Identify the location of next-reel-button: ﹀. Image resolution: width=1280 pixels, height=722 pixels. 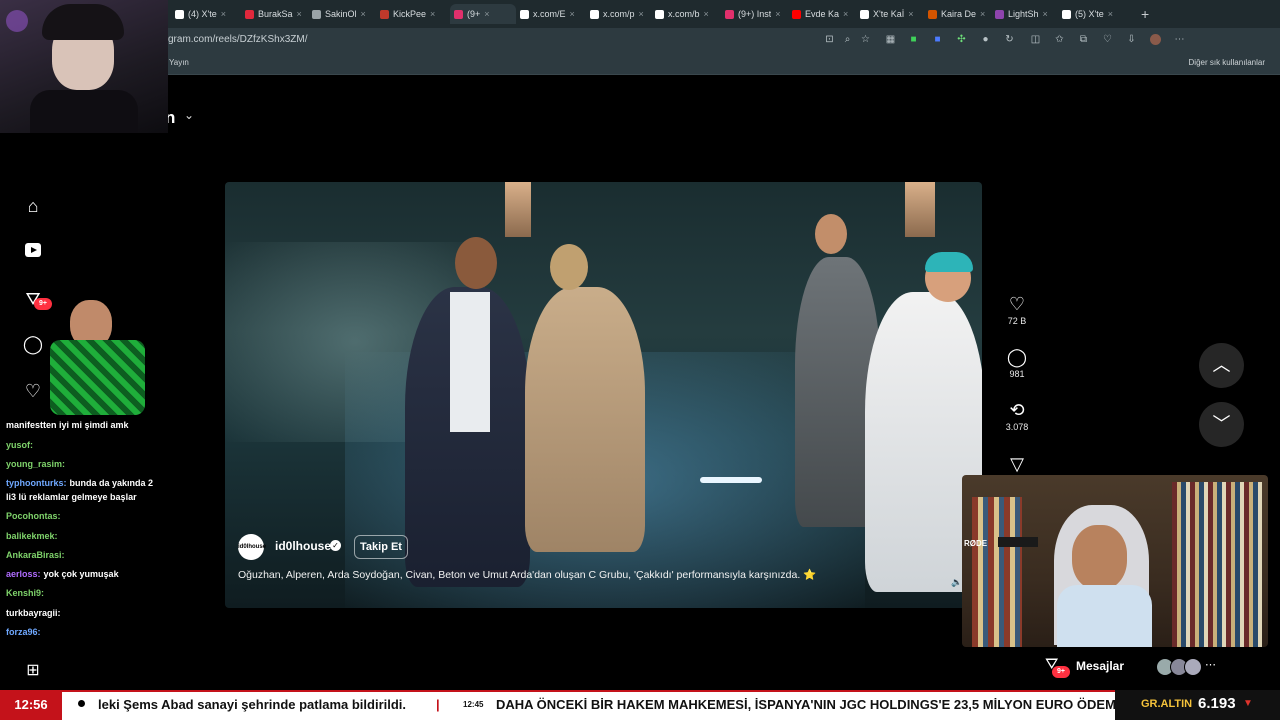
(1221, 424).